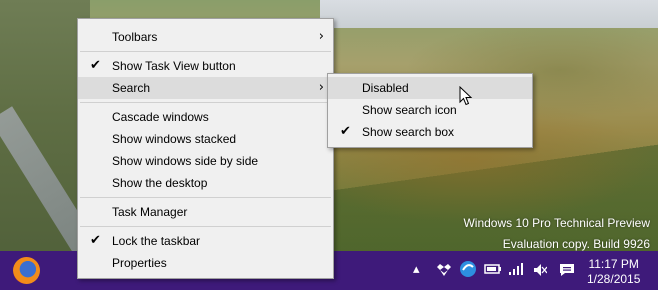 The width and height of the screenshot is (658, 290). I want to click on menu-item-show-task-view: ✔ Show Task View button, so click(205, 66).